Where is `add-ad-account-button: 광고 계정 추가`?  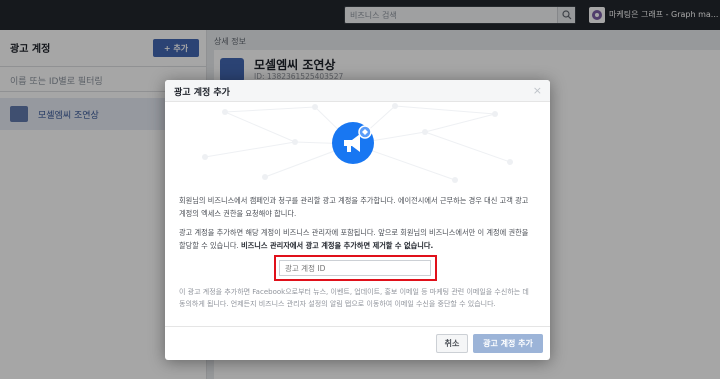
add-ad-account-button: 광고 계정 추가 is located at coordinates (508, 343).